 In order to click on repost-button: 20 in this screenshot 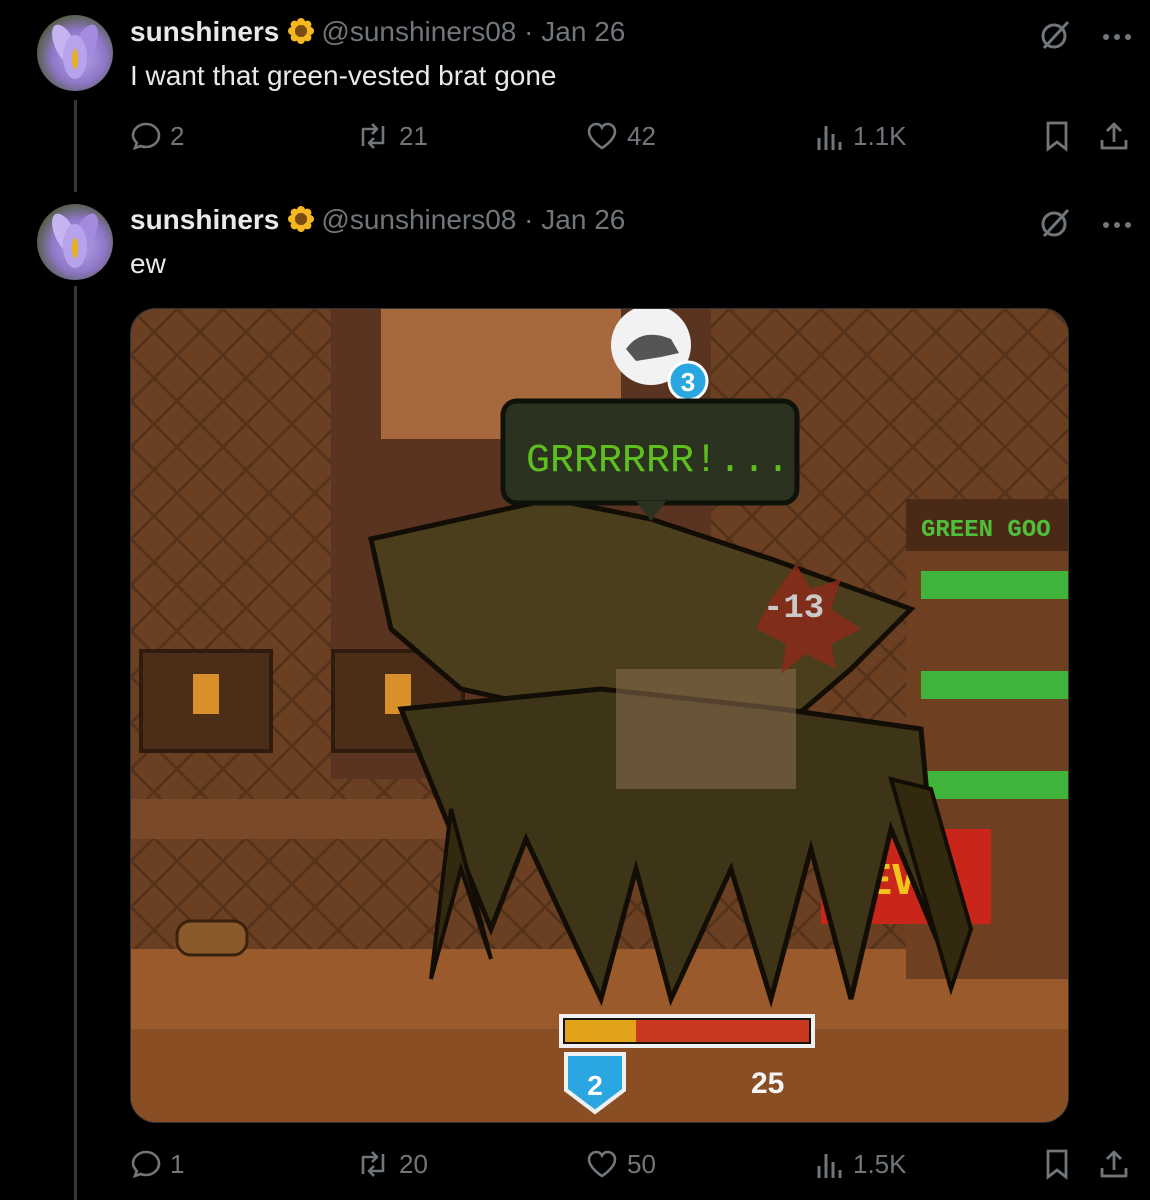, I will do `click(391, 1164)`.